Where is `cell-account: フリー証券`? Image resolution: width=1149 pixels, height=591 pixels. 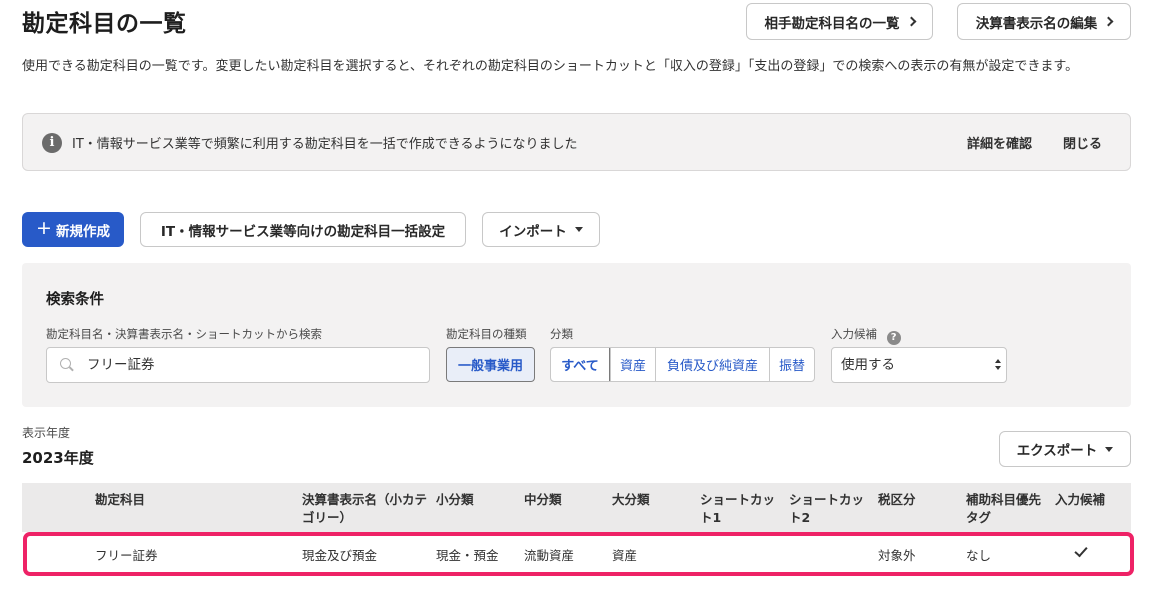
cell-account: フリー証券 is located at coordinates (126, 554).